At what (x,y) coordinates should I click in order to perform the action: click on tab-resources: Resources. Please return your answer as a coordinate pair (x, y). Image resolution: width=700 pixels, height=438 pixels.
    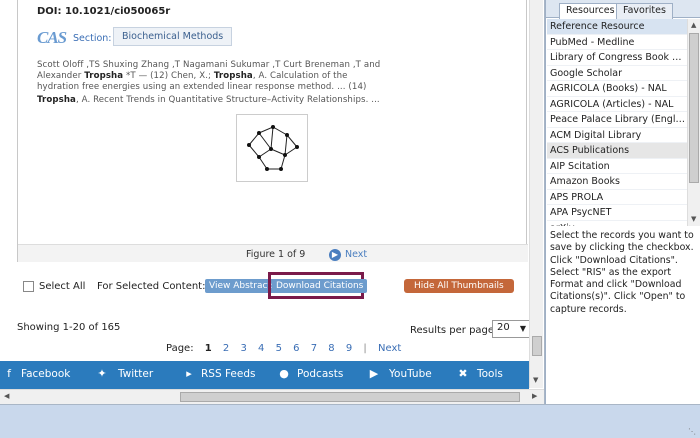
    Looking at the image, I should click on (590, 11).